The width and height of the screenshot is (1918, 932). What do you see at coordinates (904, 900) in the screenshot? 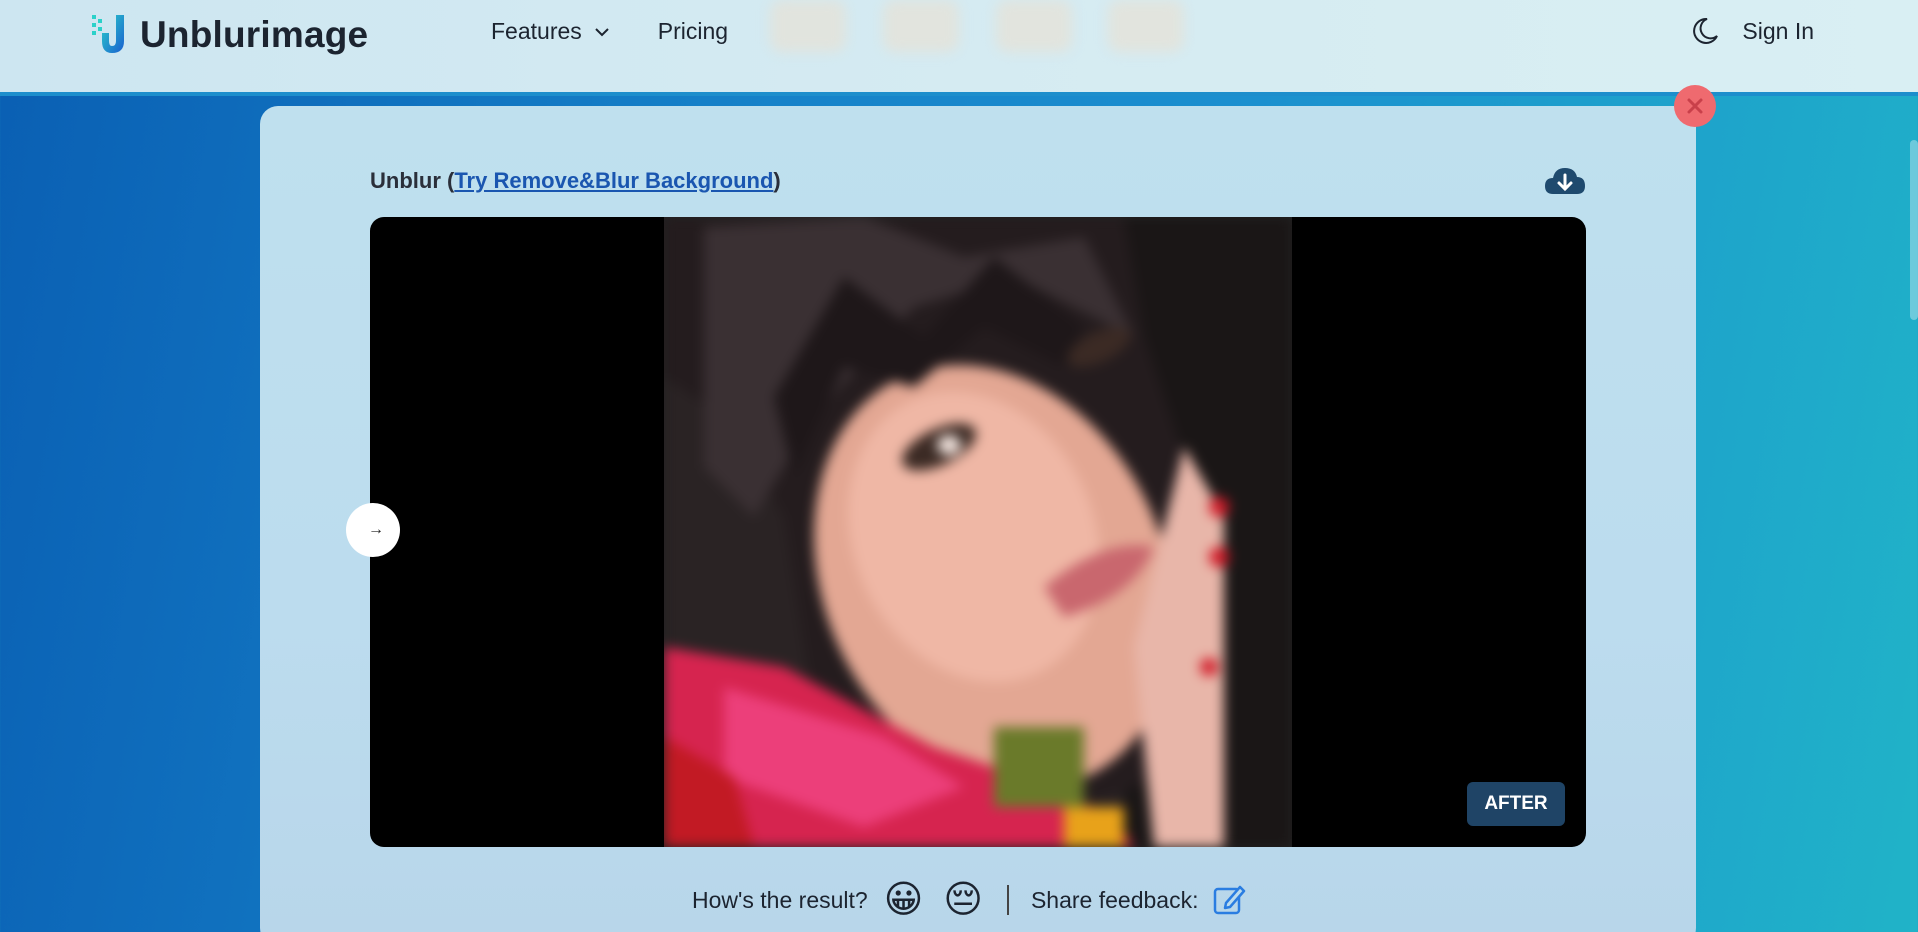
I see `happy-emoji-button: 😀` at bounding box center [904, 900].